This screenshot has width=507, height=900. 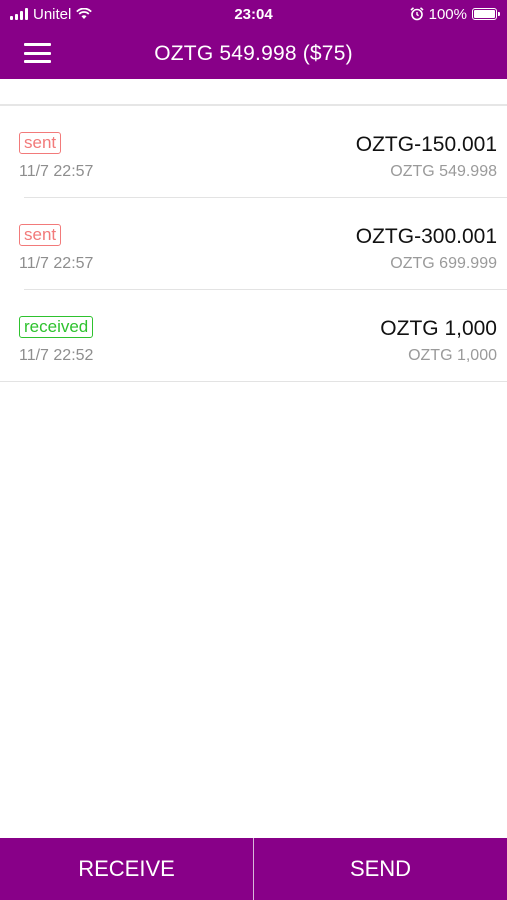 What do you see at coordinates (417, 14) in the screenshot?
I see `alarm-icon` at bounding box center [417, 14].